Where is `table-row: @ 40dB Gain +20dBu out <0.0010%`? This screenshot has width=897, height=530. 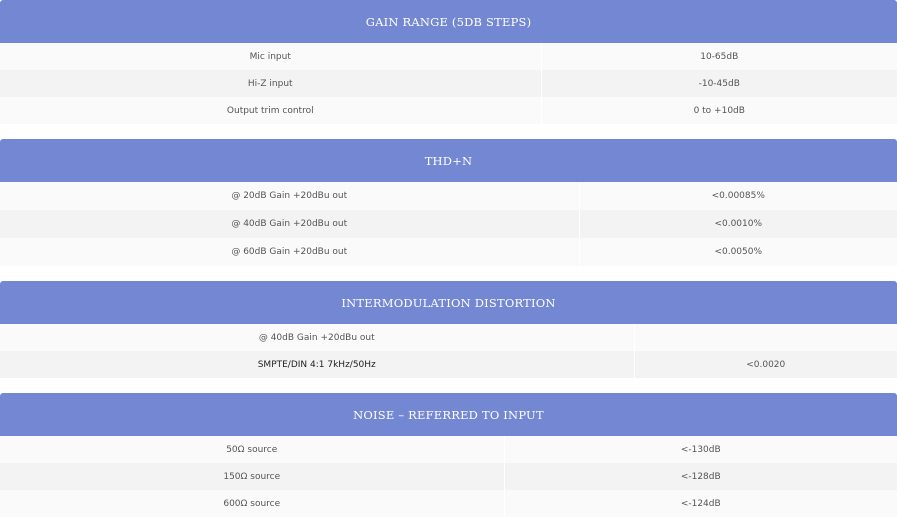
table-row: @ 40dB Gain +20dBu out <0.0010% is located at coordinates (448, 224).